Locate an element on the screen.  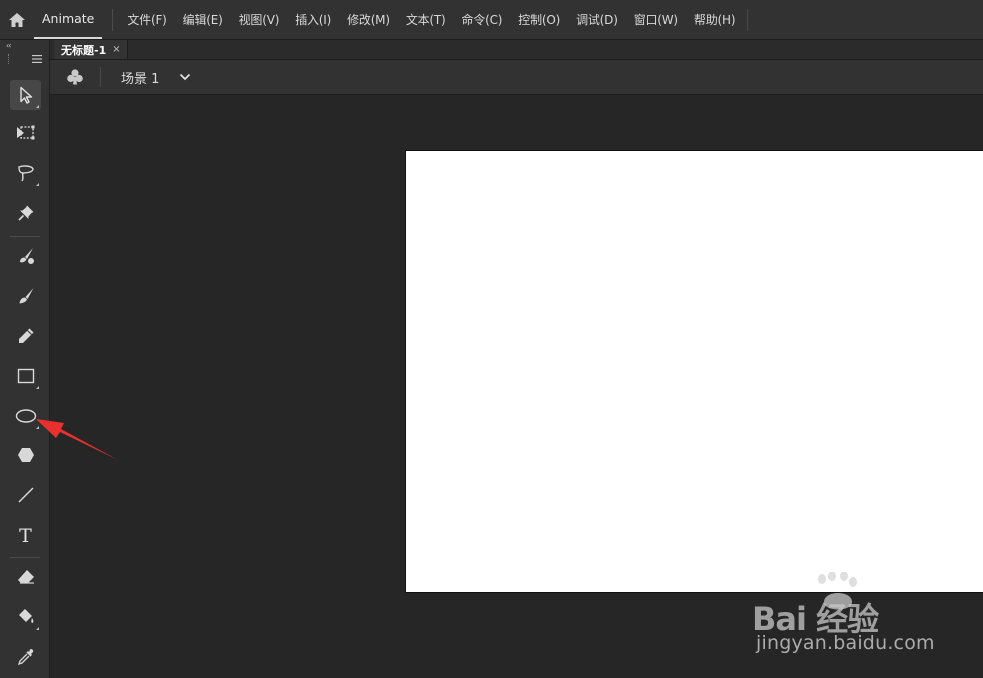
document-tab: 无标题-1 × is located at coordinates (91, 49).